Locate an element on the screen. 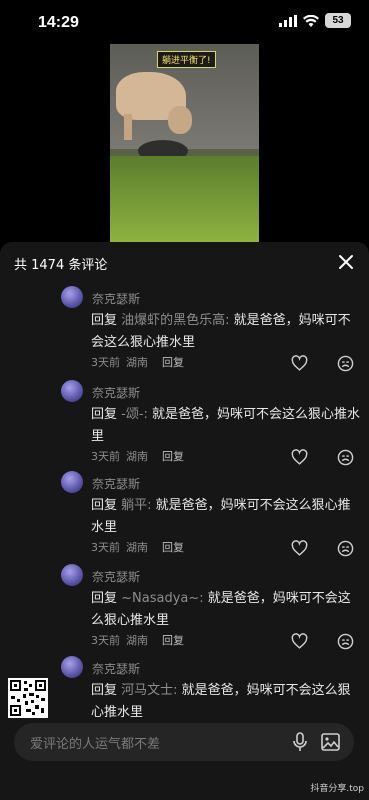  video-water is located at coordinates (184, 199).